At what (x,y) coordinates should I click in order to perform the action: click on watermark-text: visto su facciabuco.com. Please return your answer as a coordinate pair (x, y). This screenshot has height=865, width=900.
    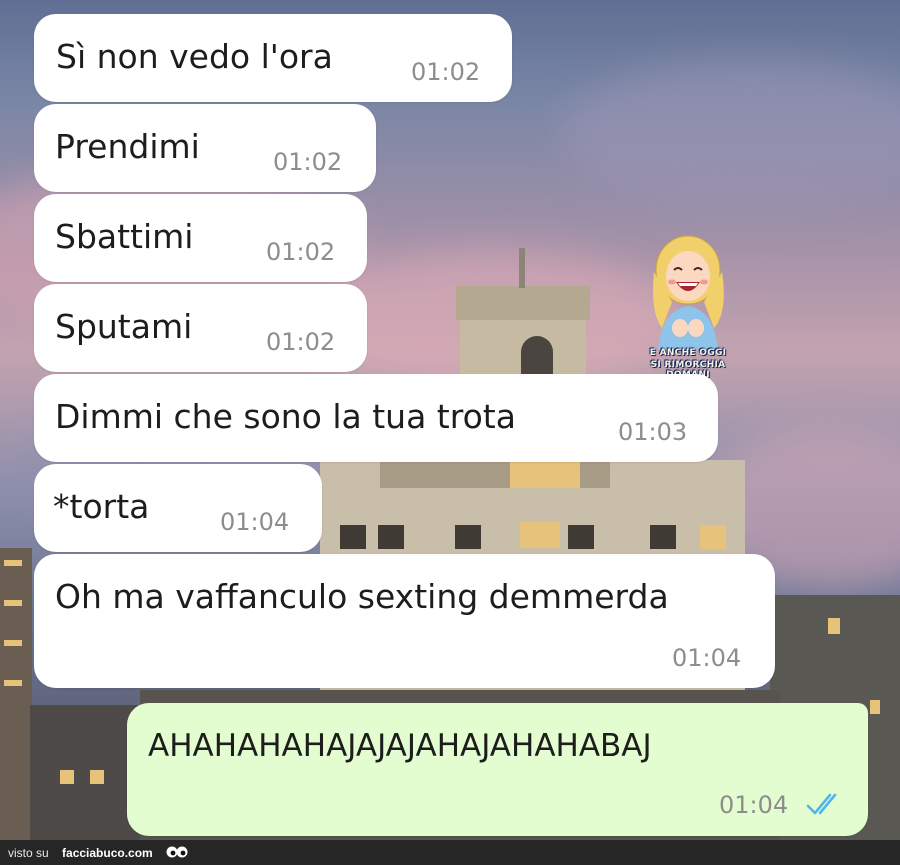
    Looking at the image, I should click on (80, 853).